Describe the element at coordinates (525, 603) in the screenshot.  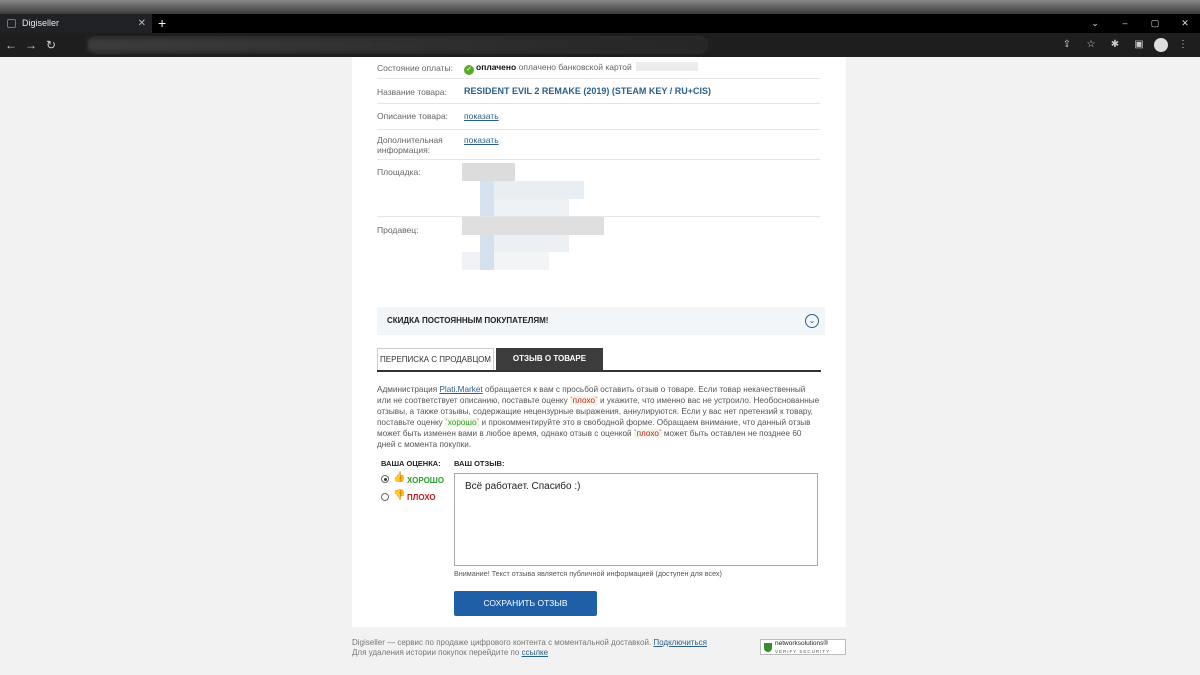
I see `save-review-button: СОХРАНИТЬ ОТЗЫВ` at that location.